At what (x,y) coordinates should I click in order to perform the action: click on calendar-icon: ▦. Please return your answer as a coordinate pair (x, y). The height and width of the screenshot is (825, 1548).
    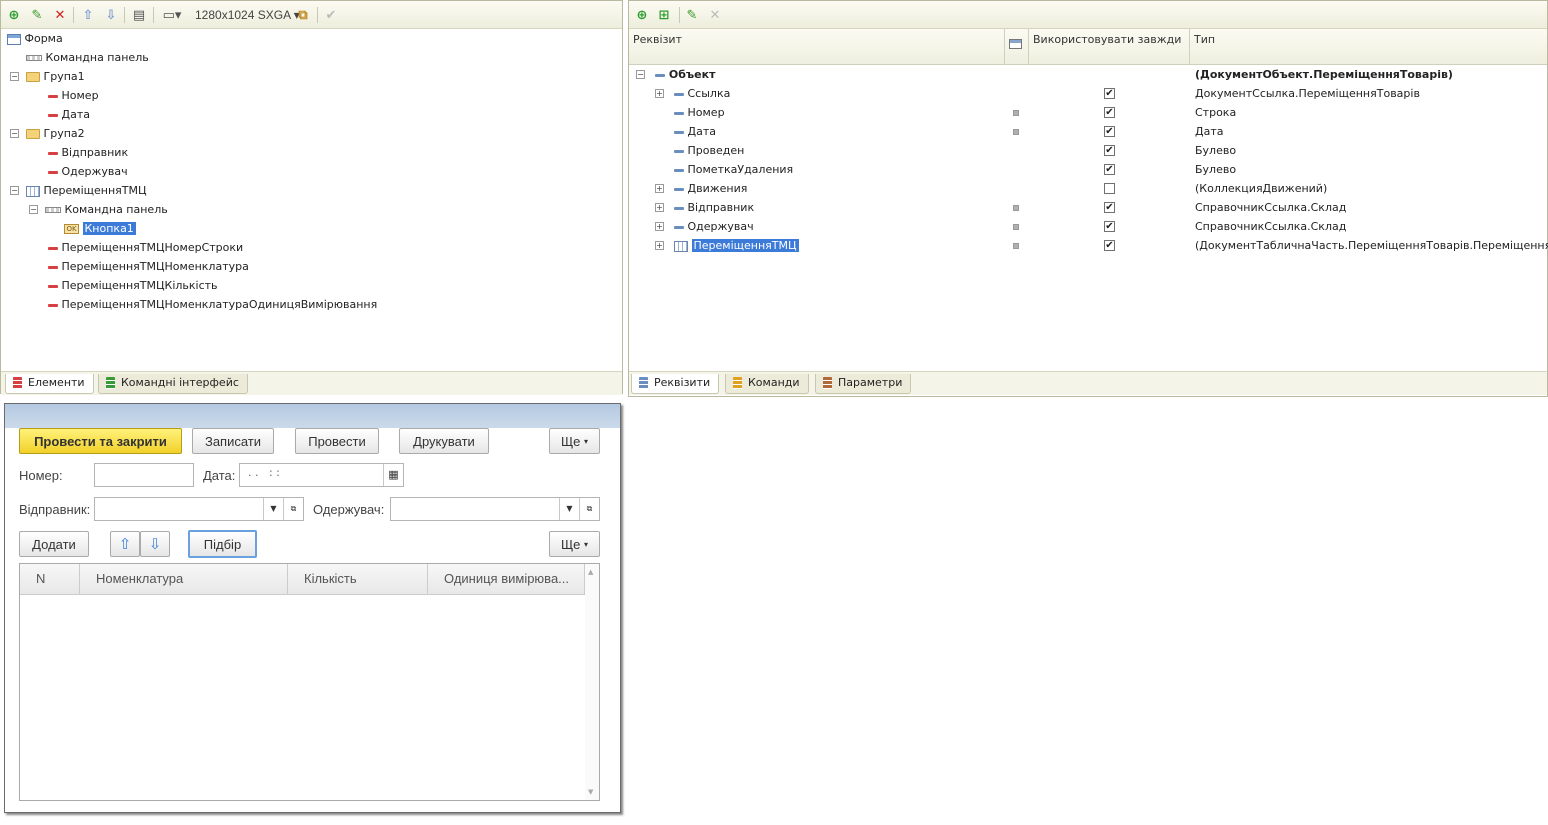
    Looking at the image, I should click on (393, 475).